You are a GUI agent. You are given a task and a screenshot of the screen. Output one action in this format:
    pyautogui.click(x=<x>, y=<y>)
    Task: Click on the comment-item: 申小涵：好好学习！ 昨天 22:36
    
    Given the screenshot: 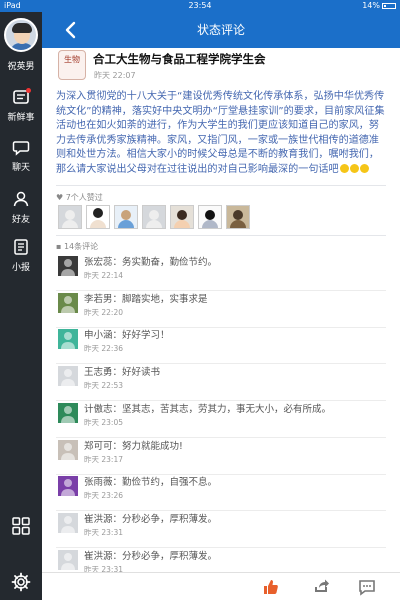 What is the action you would take?
    pyautogui.click(x=221, y=346)
    